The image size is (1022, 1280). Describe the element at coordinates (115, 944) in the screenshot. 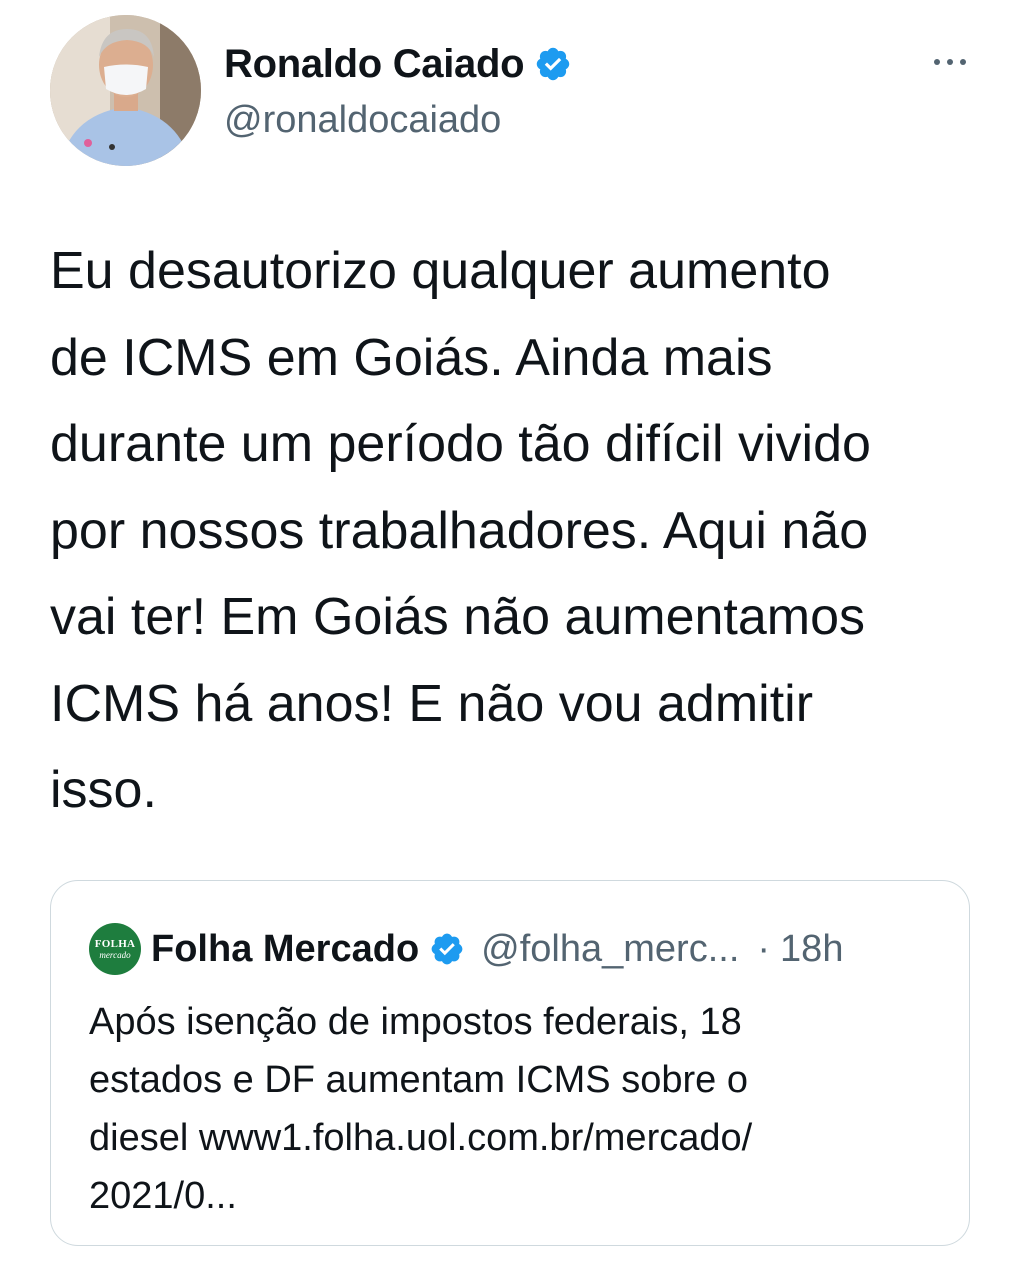

I see `logo-text-top: FOLHA` at that location.